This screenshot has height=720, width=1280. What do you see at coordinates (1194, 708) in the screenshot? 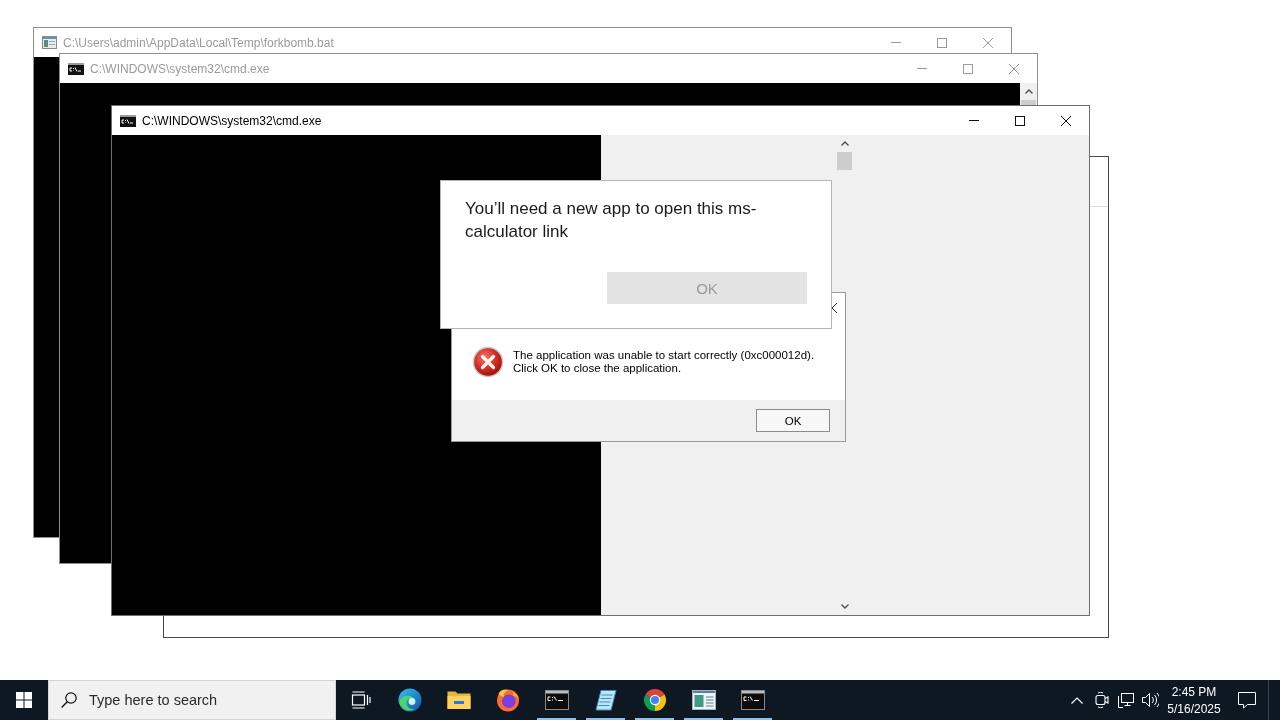
I see `clock-date: 5/16/2025` at bounding box center [1194, 708].